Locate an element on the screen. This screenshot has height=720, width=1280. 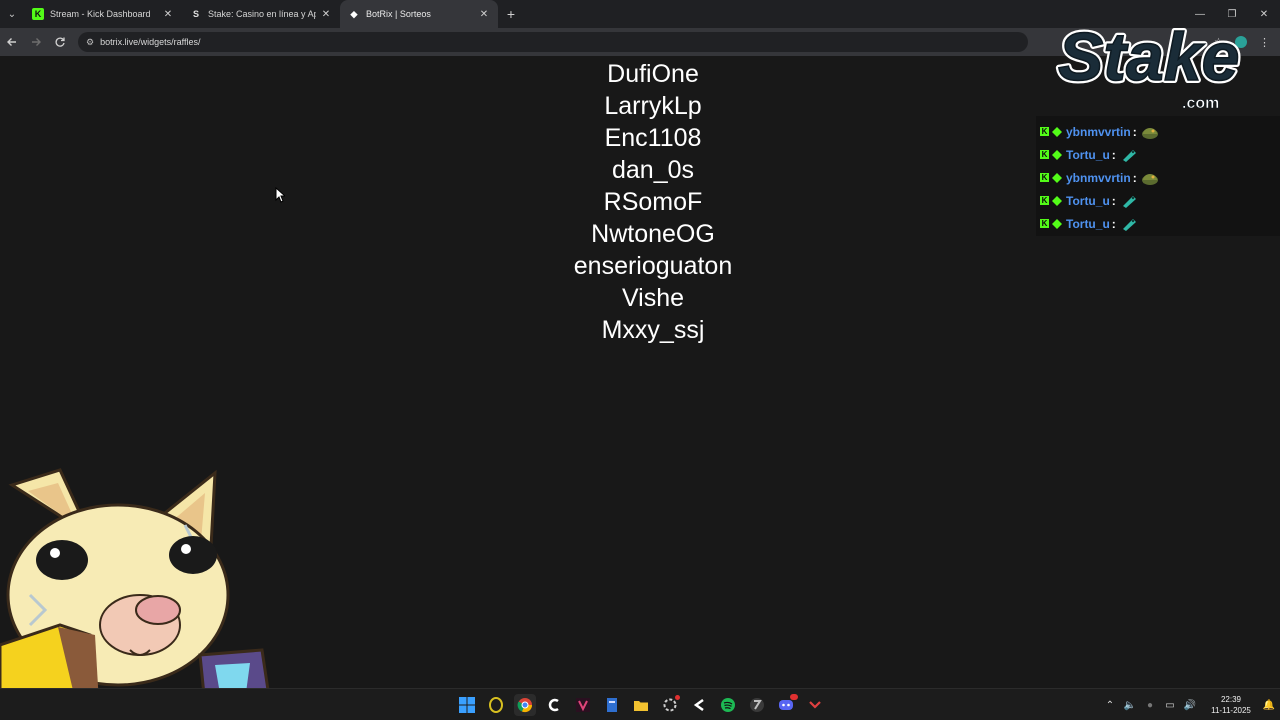
new-tab-button: + is located at coordinates (511, 14).